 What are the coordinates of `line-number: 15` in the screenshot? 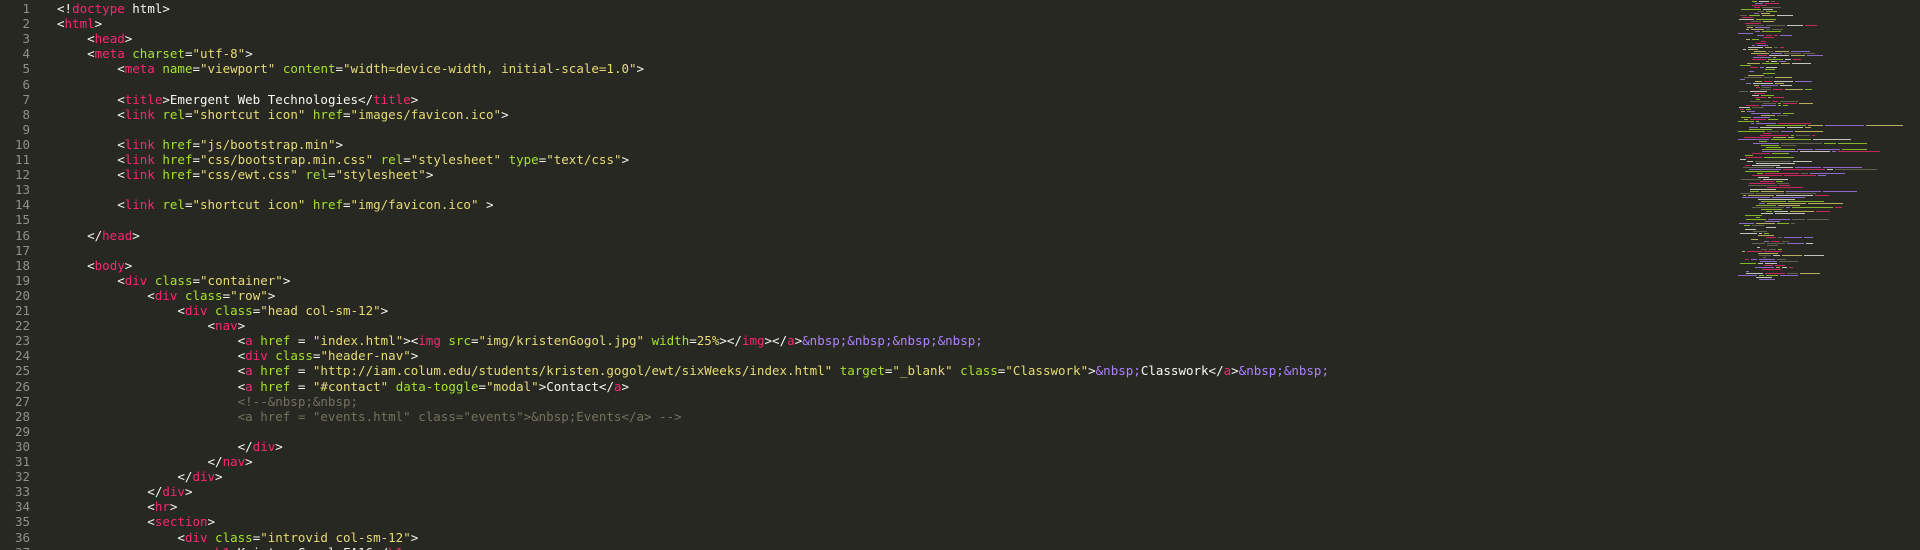 It's located at (22, 220).